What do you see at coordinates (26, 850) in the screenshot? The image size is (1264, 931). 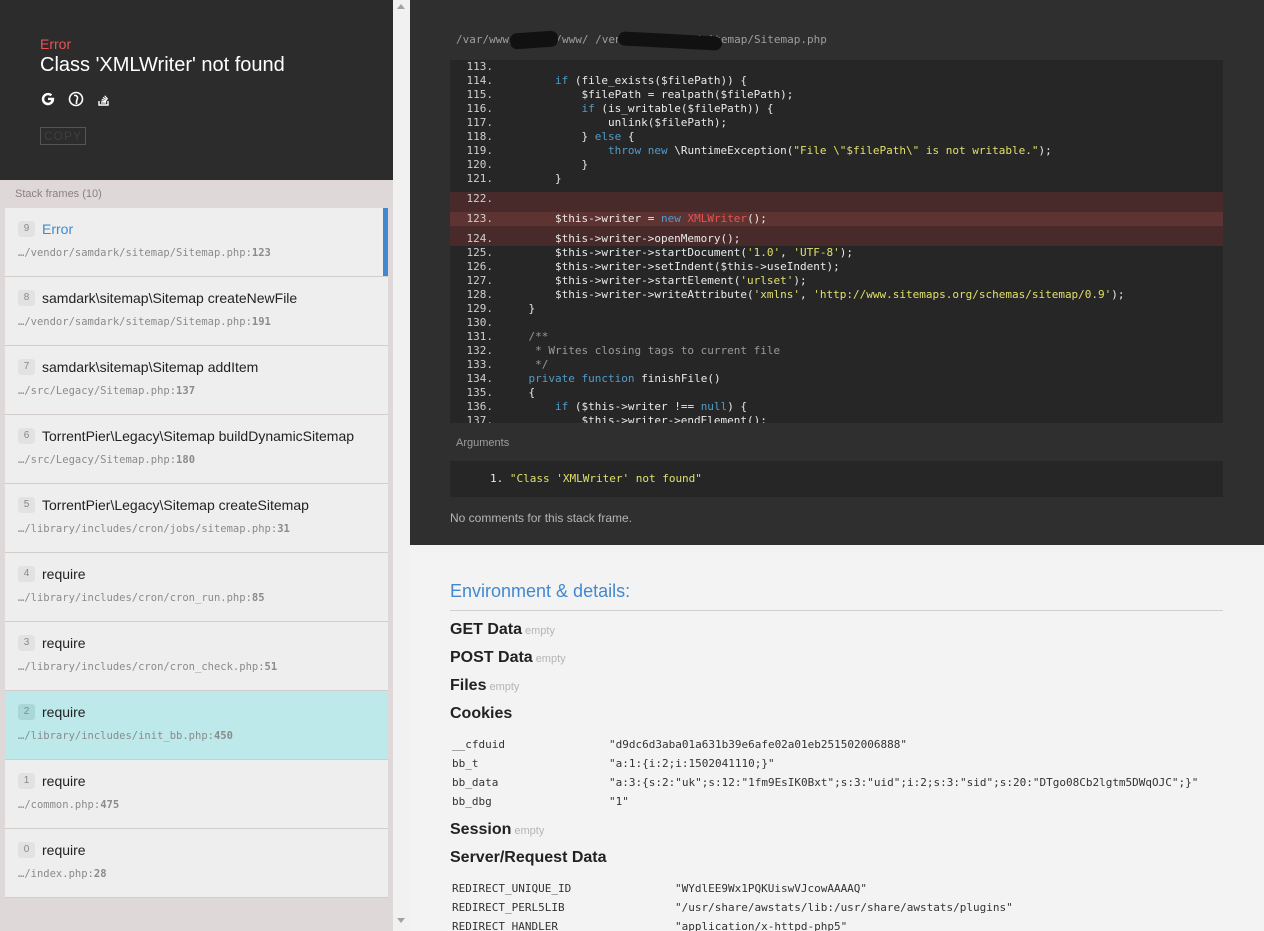 I see `frame-index: 0` at bounding box center [26, 850].